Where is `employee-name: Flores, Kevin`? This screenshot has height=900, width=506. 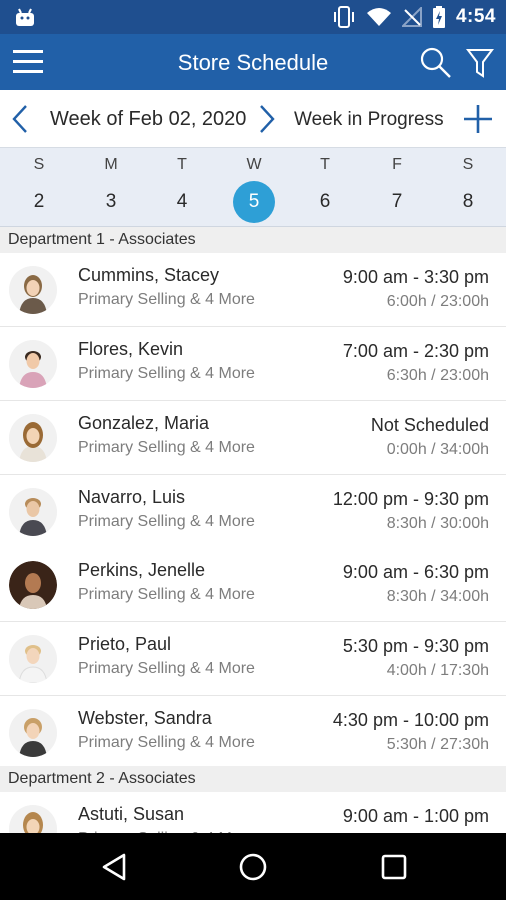 employee-name: Flores, Kevin is located at coordinates (131, 349).